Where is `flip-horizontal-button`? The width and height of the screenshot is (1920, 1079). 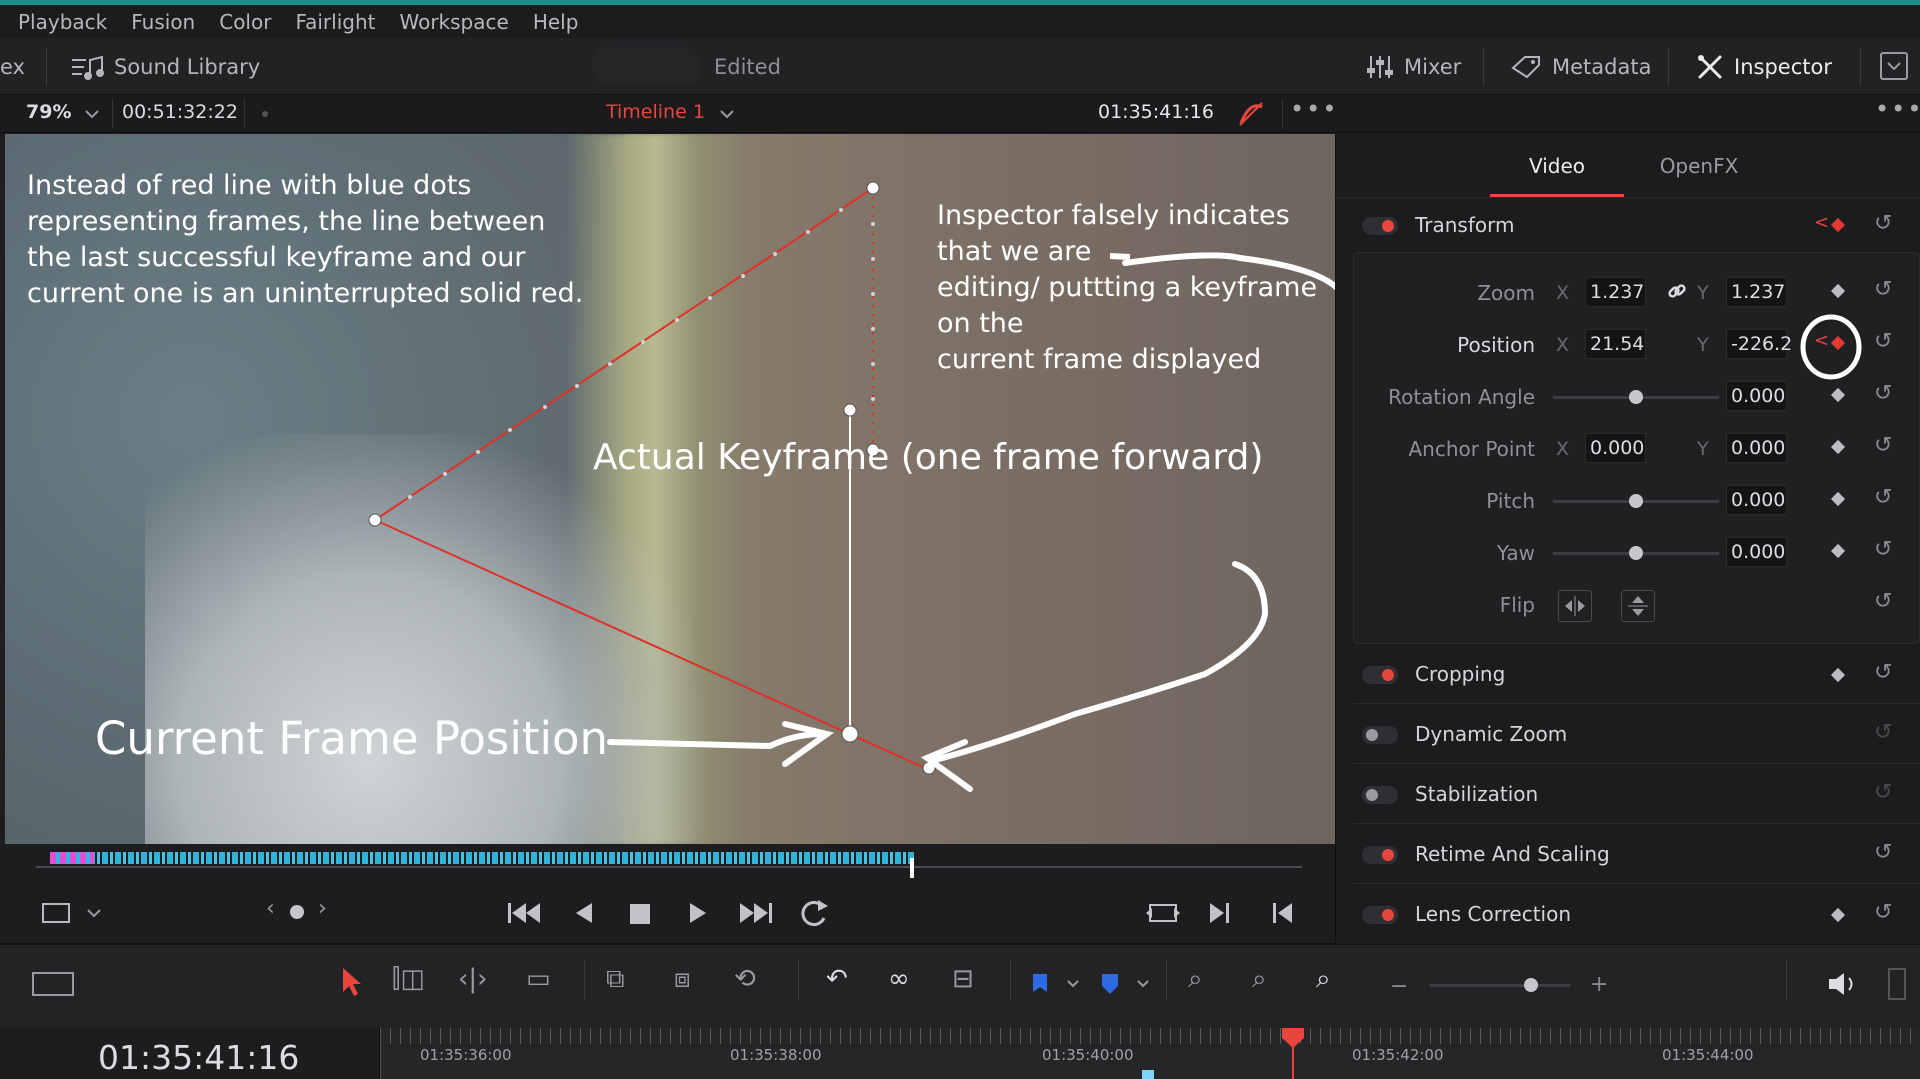 flip-horizontal-button is located at coordinates (1575, 606).